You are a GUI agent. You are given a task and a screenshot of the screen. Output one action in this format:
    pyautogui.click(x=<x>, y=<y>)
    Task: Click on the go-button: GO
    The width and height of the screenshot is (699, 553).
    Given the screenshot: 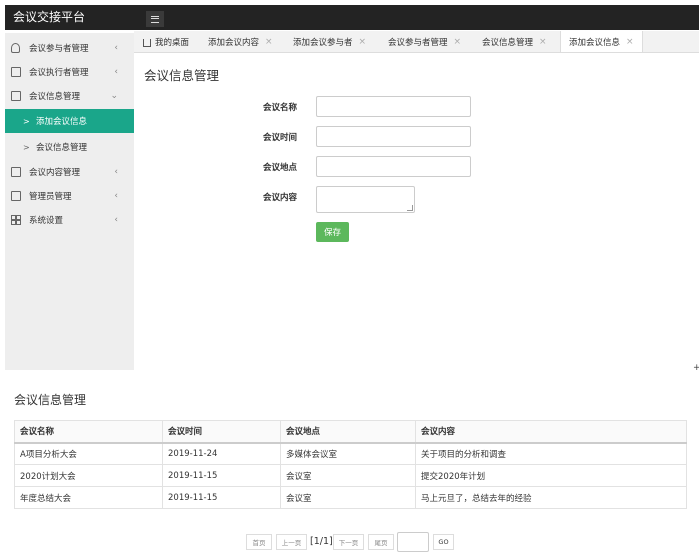 What is the action you would take?
    pyautogui.click(x=443, y=542)
    